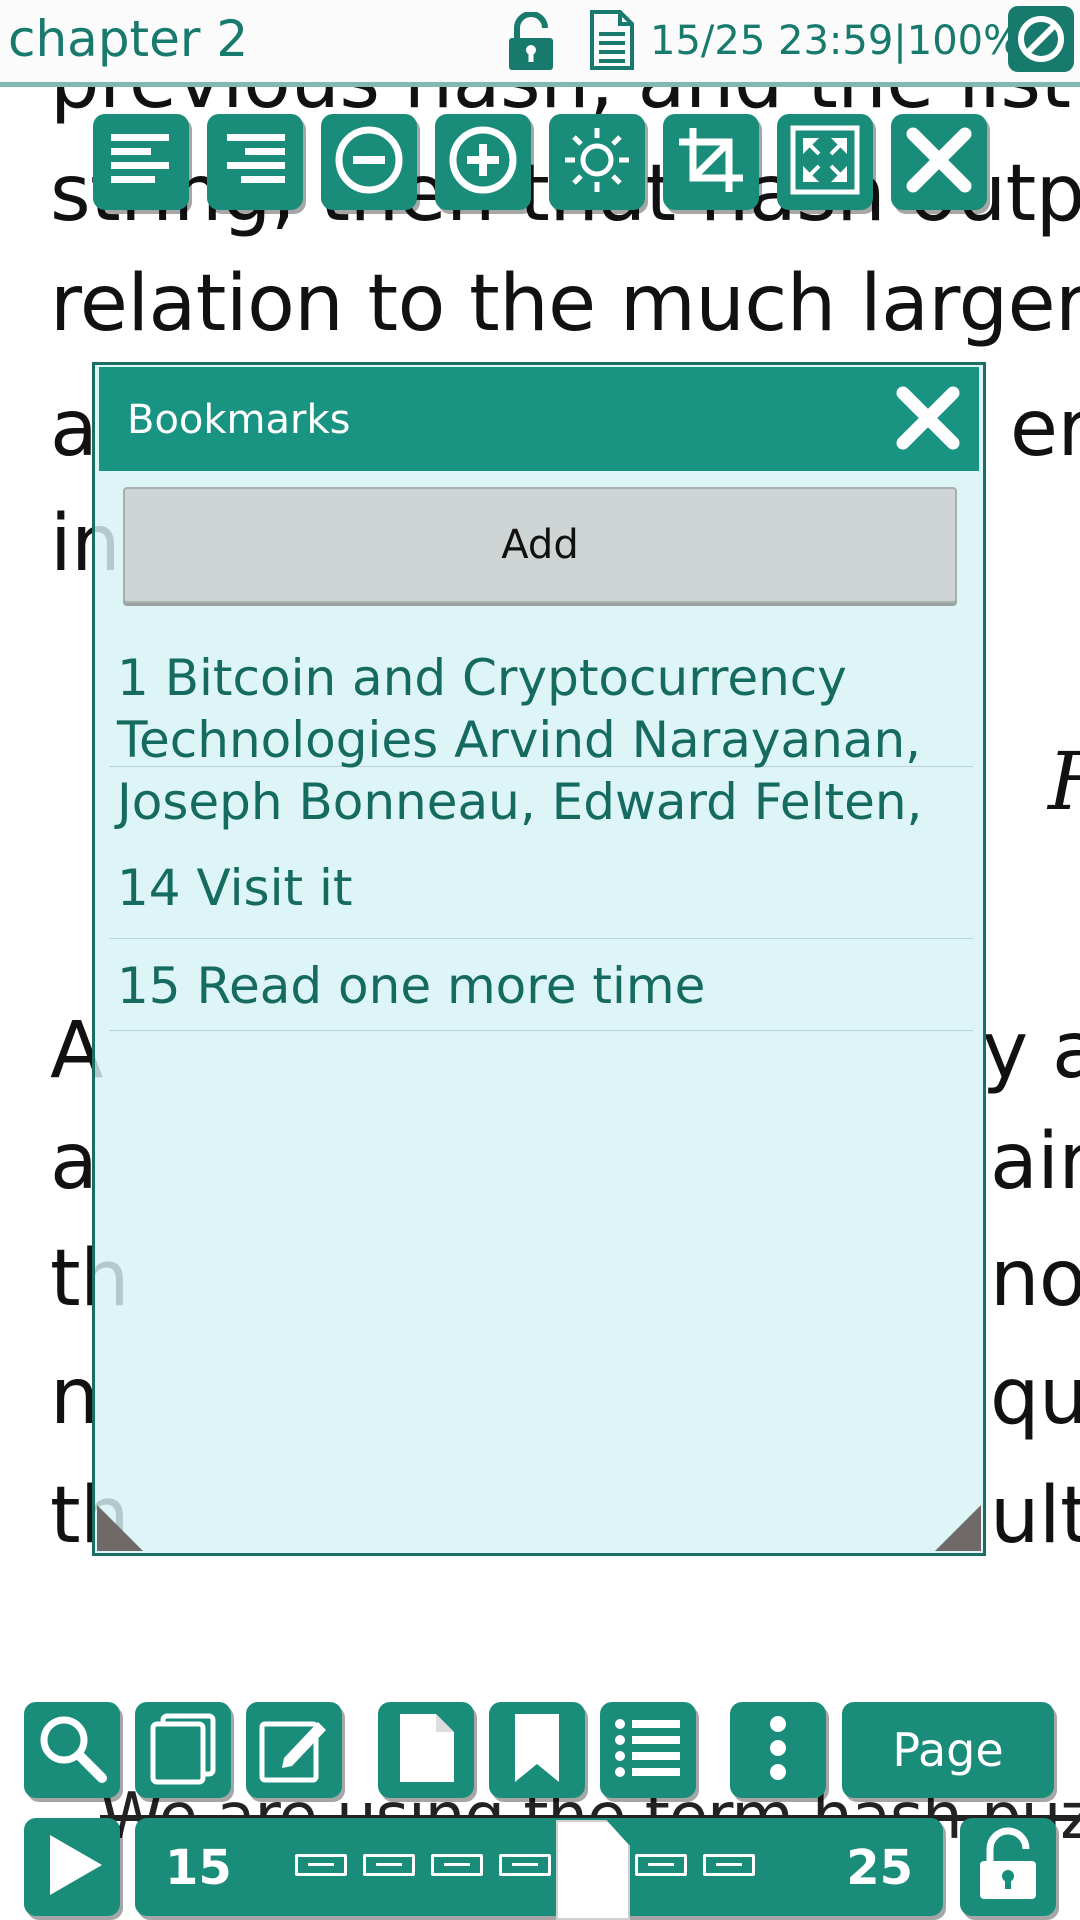  I want to click on status-bar: chapter 2 15/25 23:59|100%, so click(540, 43).